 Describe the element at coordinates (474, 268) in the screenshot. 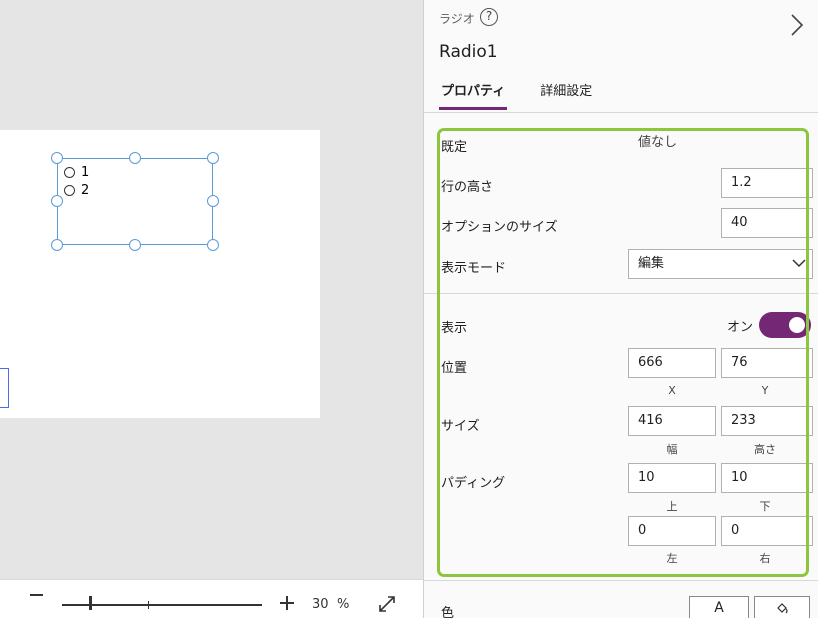

I see `display-mode-label: 表示モード` at that location.